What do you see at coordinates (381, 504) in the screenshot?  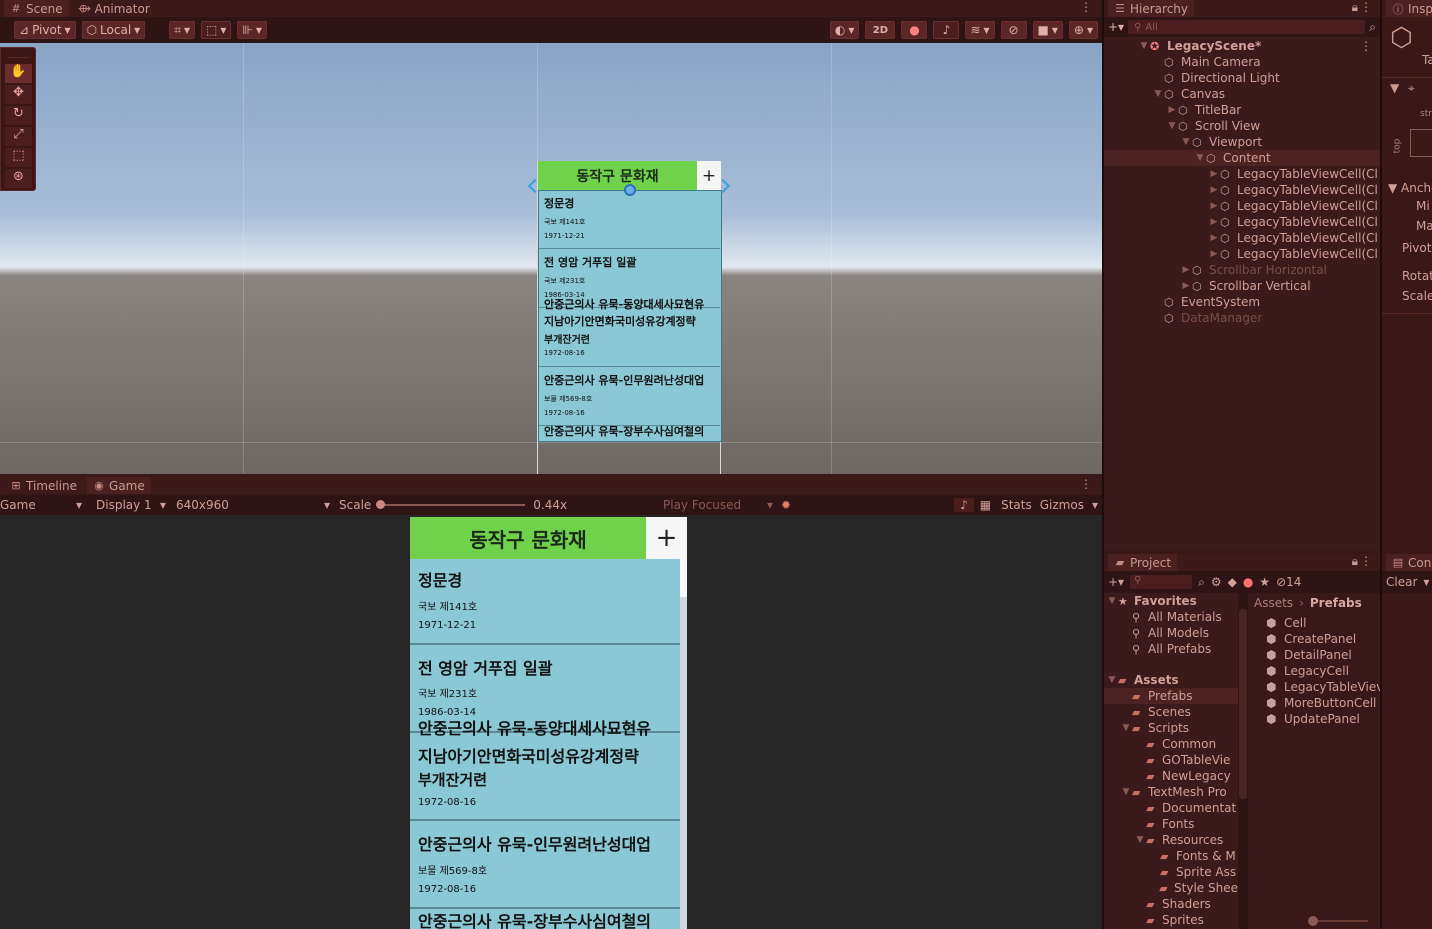 I see `scale-slider-thumb` at bounding box center [381, 504].